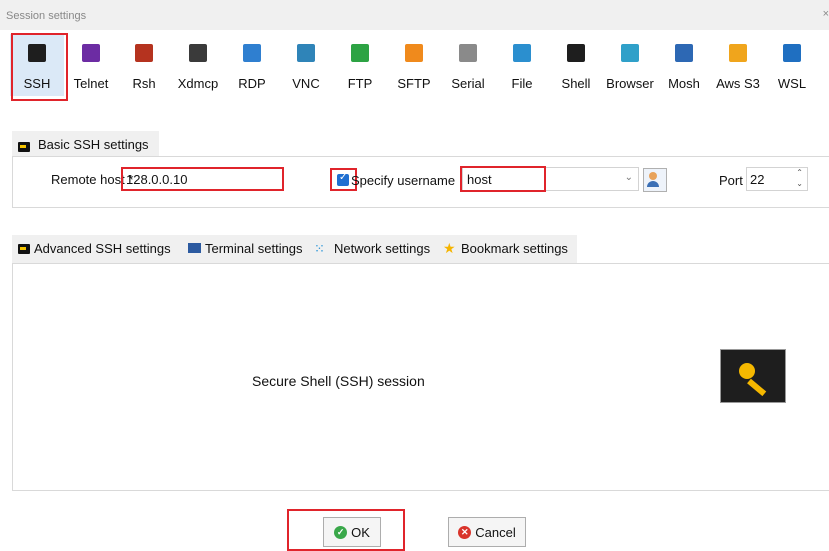 The image size is (829, 551). Describe the element at coordinates (757, 179) in the screenshot. I see `port-value: 22` at that location.